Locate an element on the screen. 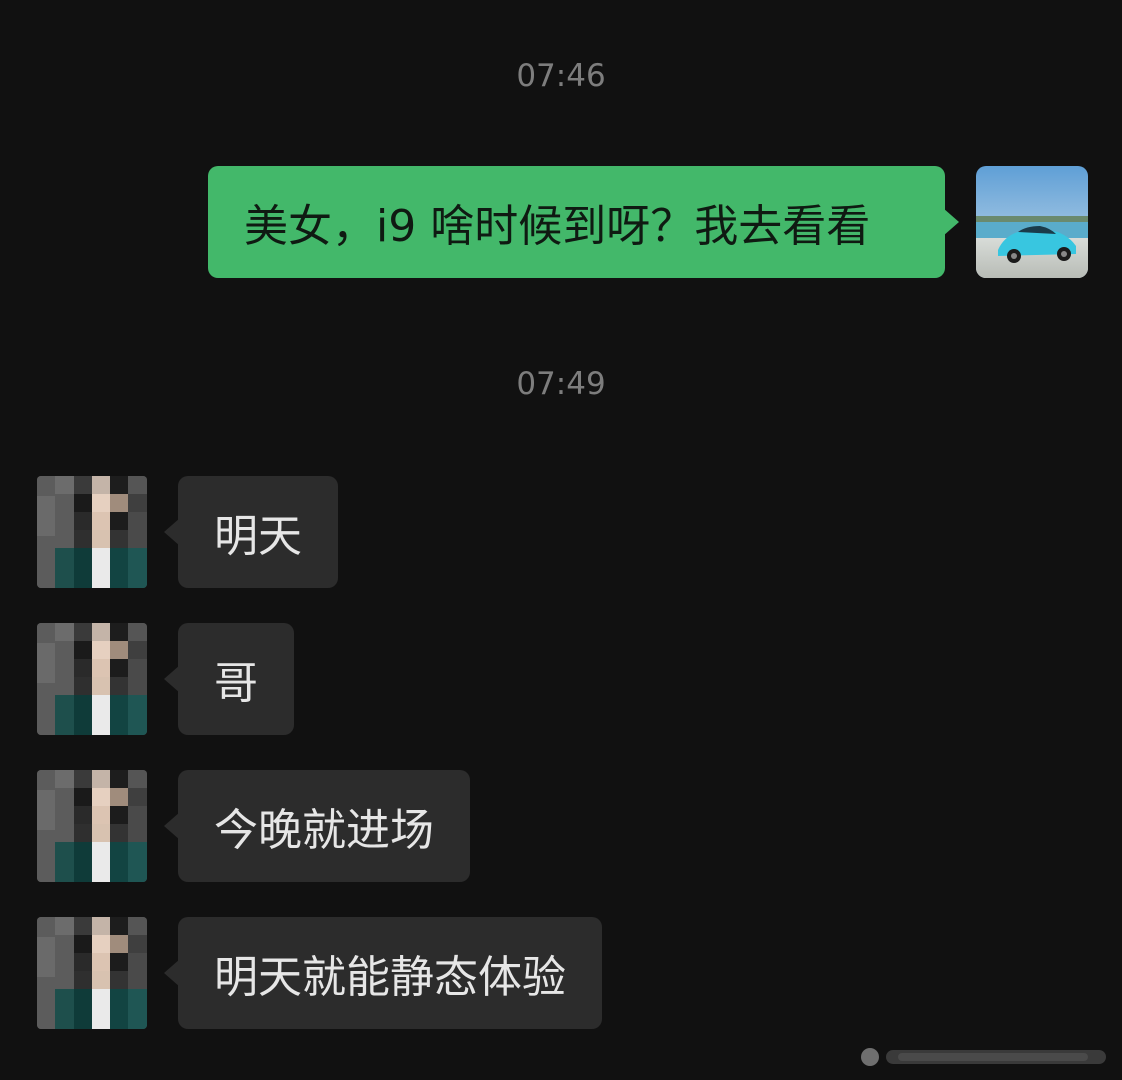 The image size is (1122, 1080). incoming-message-bubble: 哥 is located at coordinates (229, 679).